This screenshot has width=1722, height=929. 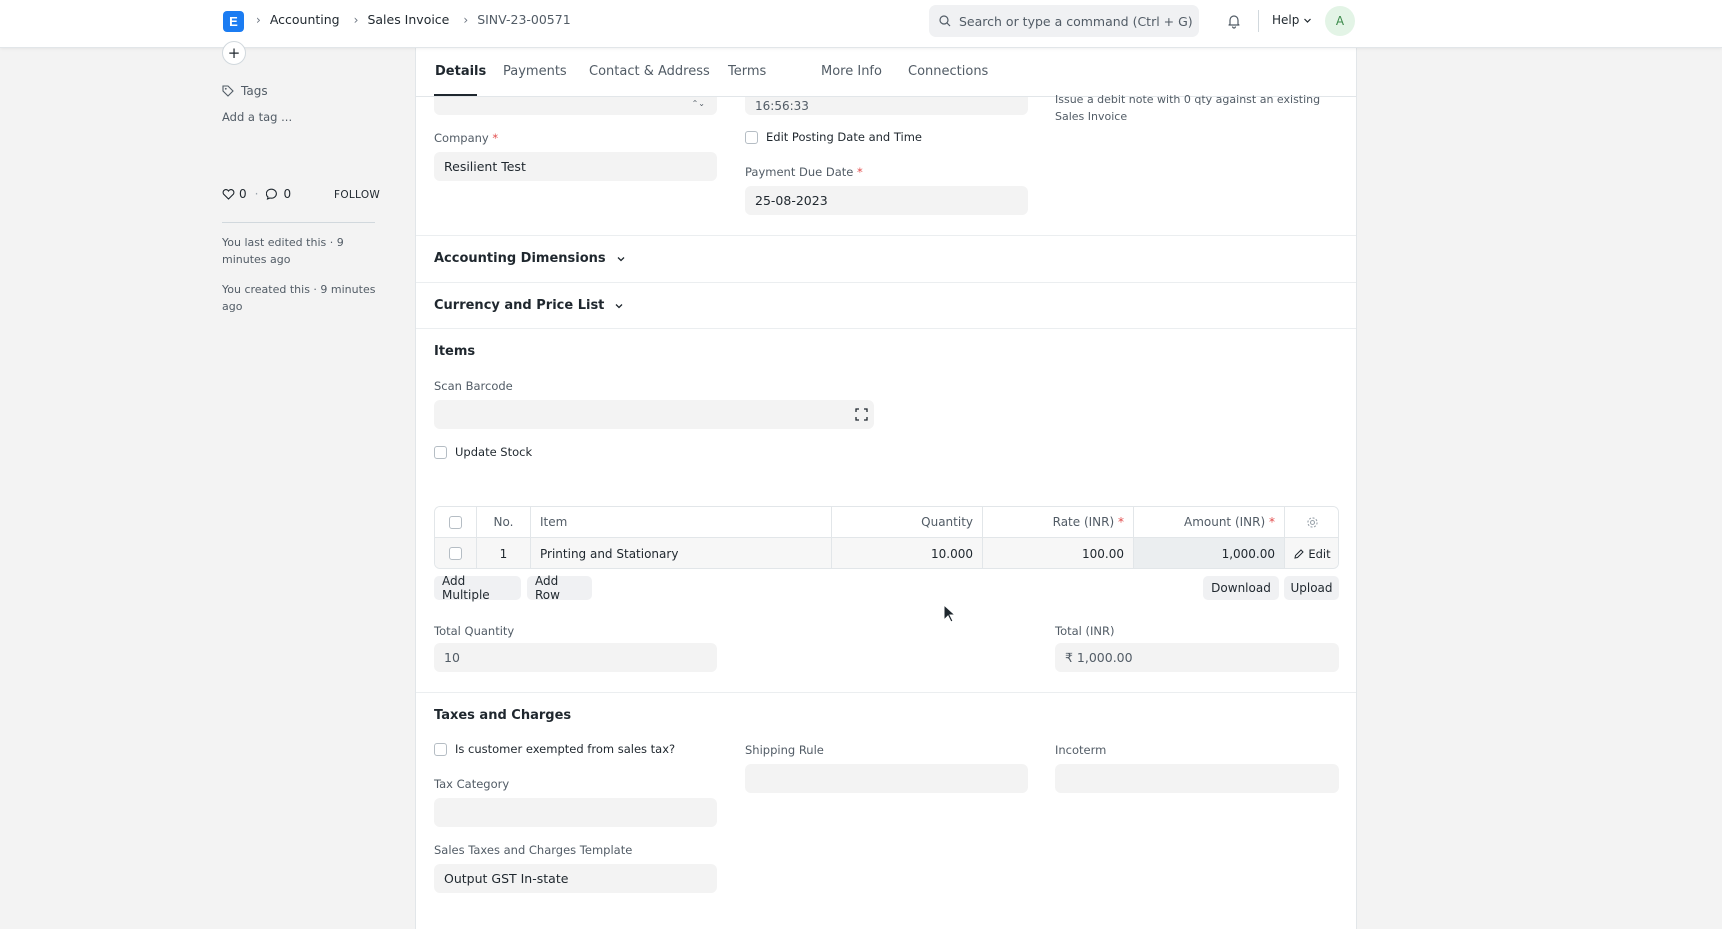 What do you see at coordinates (299, 298) in the screenshot?
I see `created-note: You created this · 9 minutes ago` at bounding box center [299, 298].